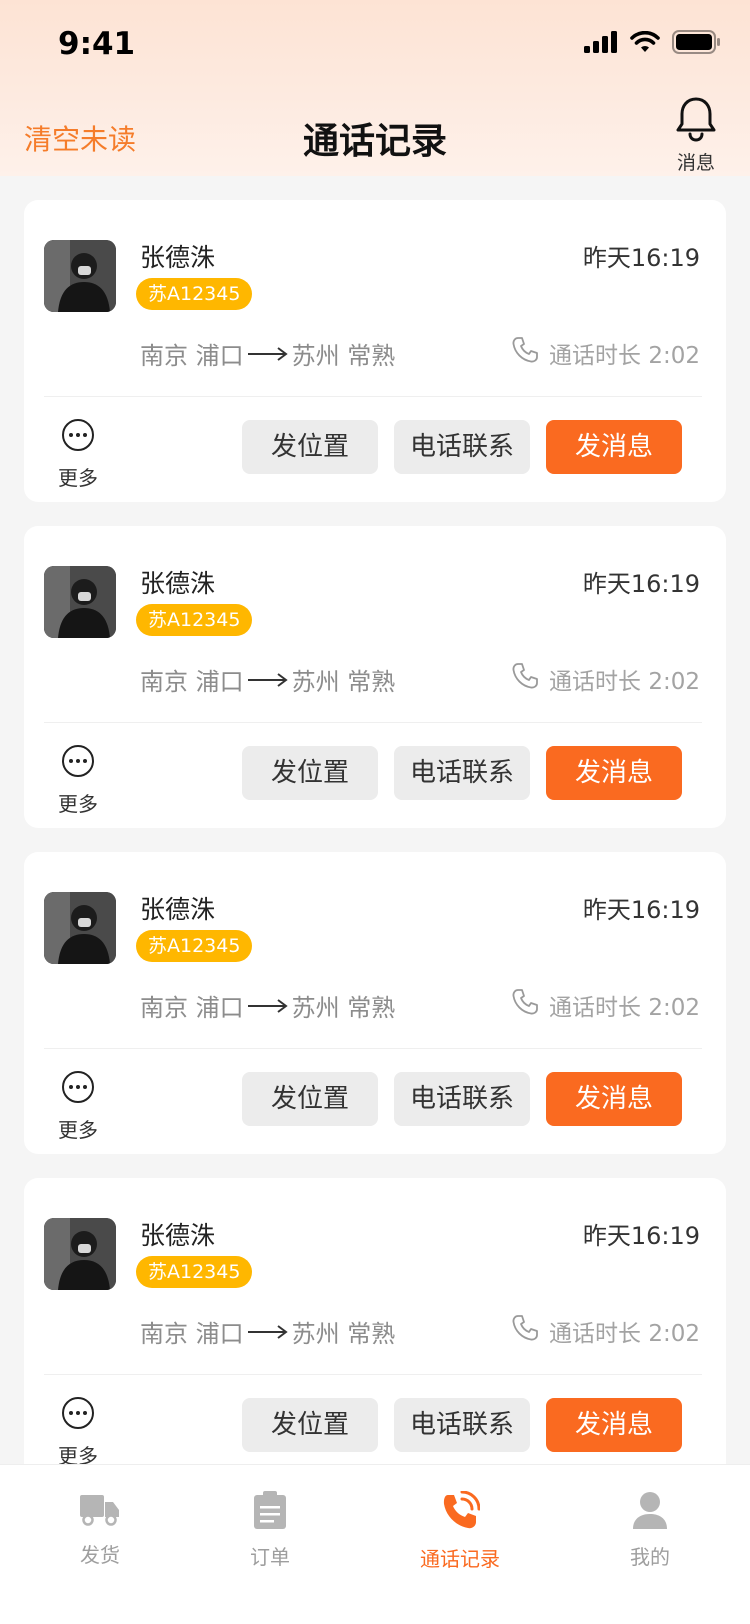 Image resolution: width=750 pixels, height=1624 pixels. I want to click on status-bar: 9:41, so click(375, 45).